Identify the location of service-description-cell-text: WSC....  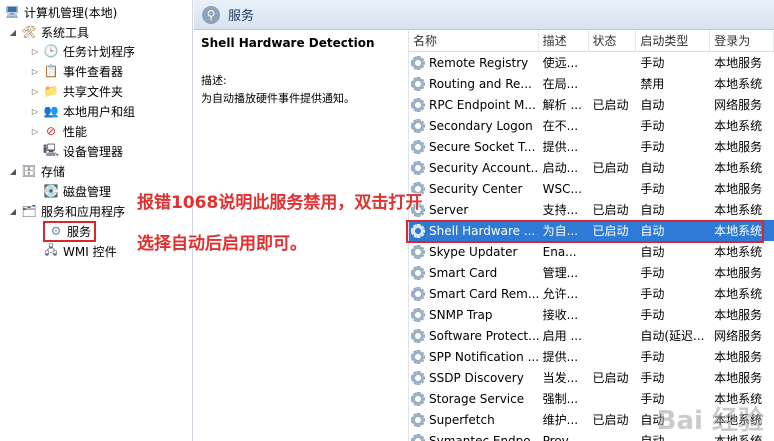
(562, 188).